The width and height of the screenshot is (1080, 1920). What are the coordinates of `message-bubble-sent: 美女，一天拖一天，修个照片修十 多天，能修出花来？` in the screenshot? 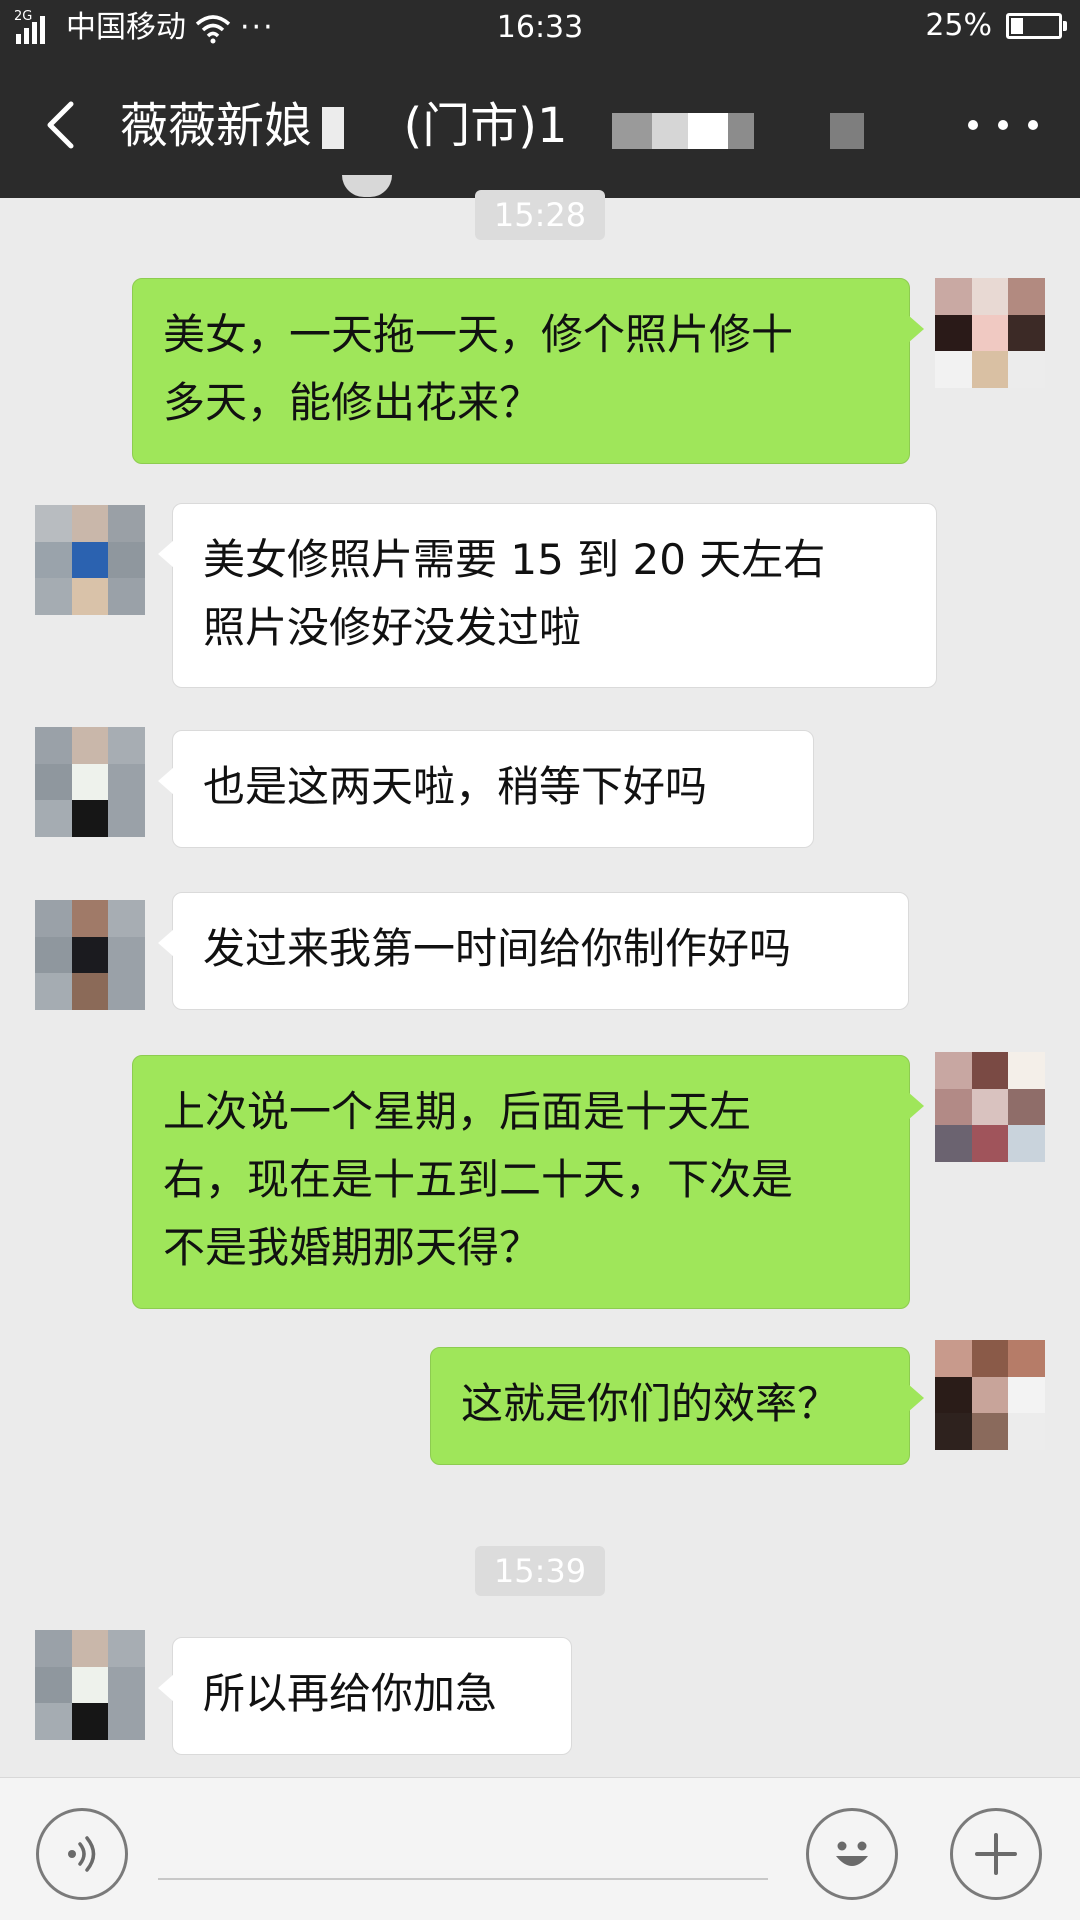 It's located at (528, 371).